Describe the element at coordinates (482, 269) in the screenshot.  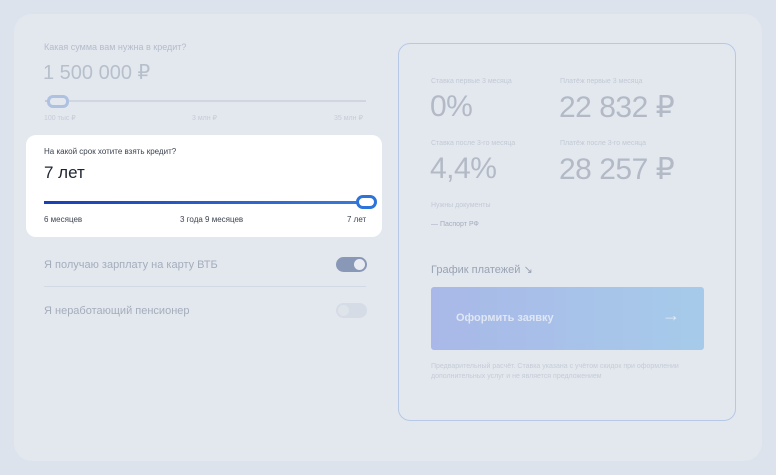
I see `payment-schedule-link: График платежей ↘` at that location.